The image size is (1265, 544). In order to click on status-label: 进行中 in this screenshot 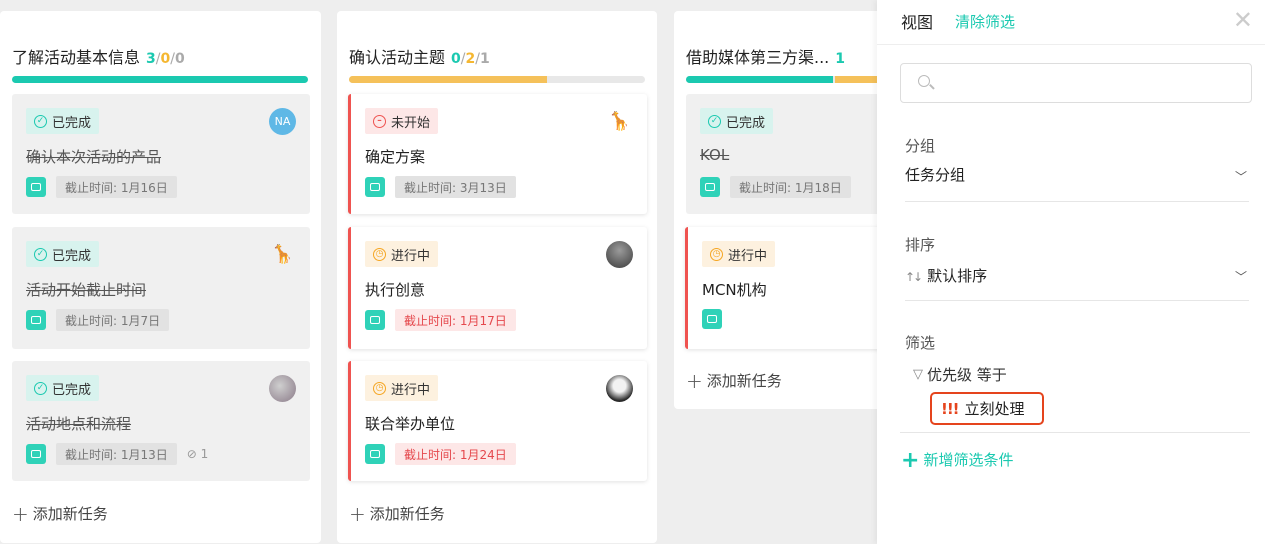, I will do `click(411, 256)`.